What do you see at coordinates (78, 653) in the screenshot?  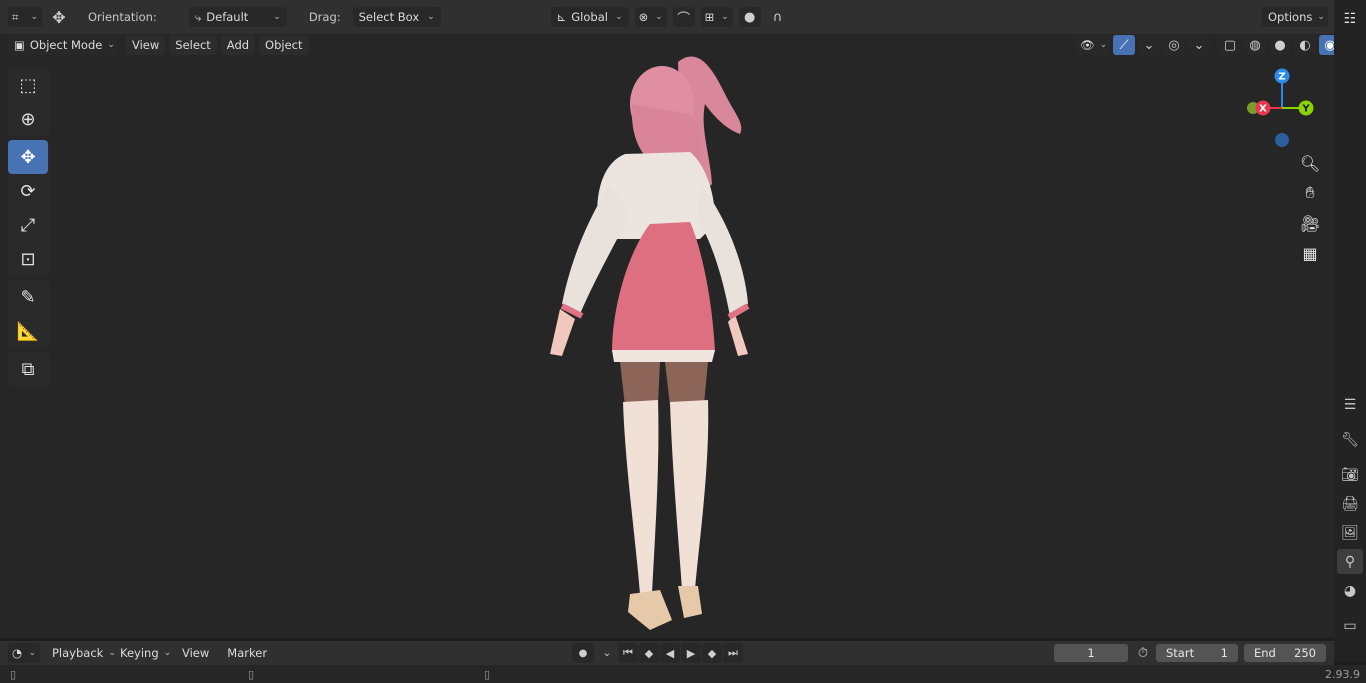 I see `playback-label: Playback` at bounding box center [78, 653].